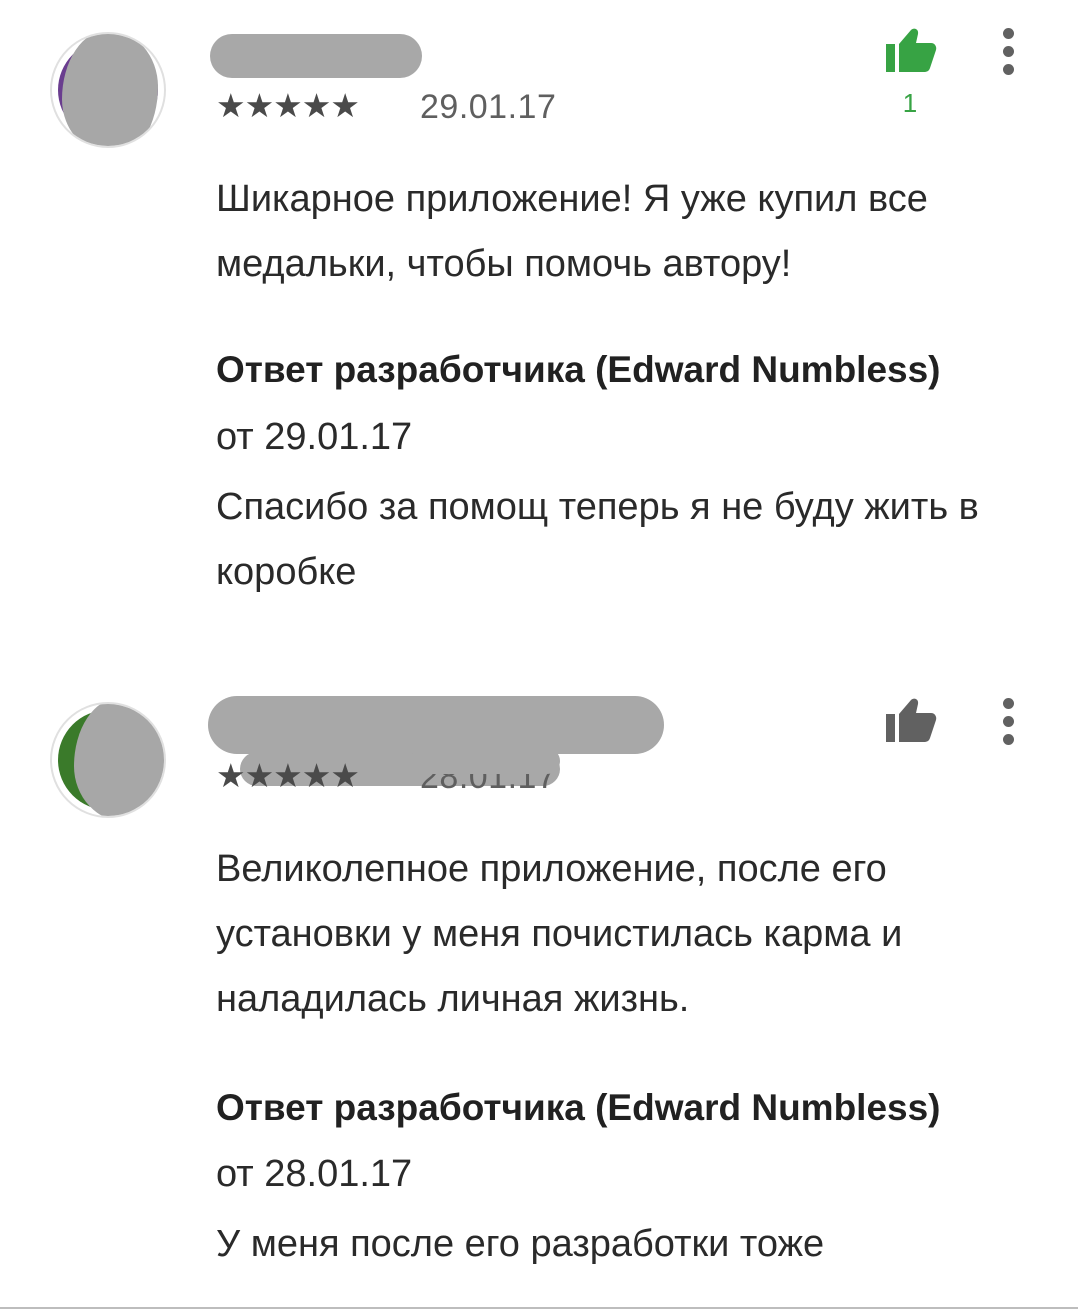 This screenshot has height=1311, width=1078. What do you see at coordinates (436, 725) in the screenshot?
I see `author-name-redaction` at bounding box center [436, 725].